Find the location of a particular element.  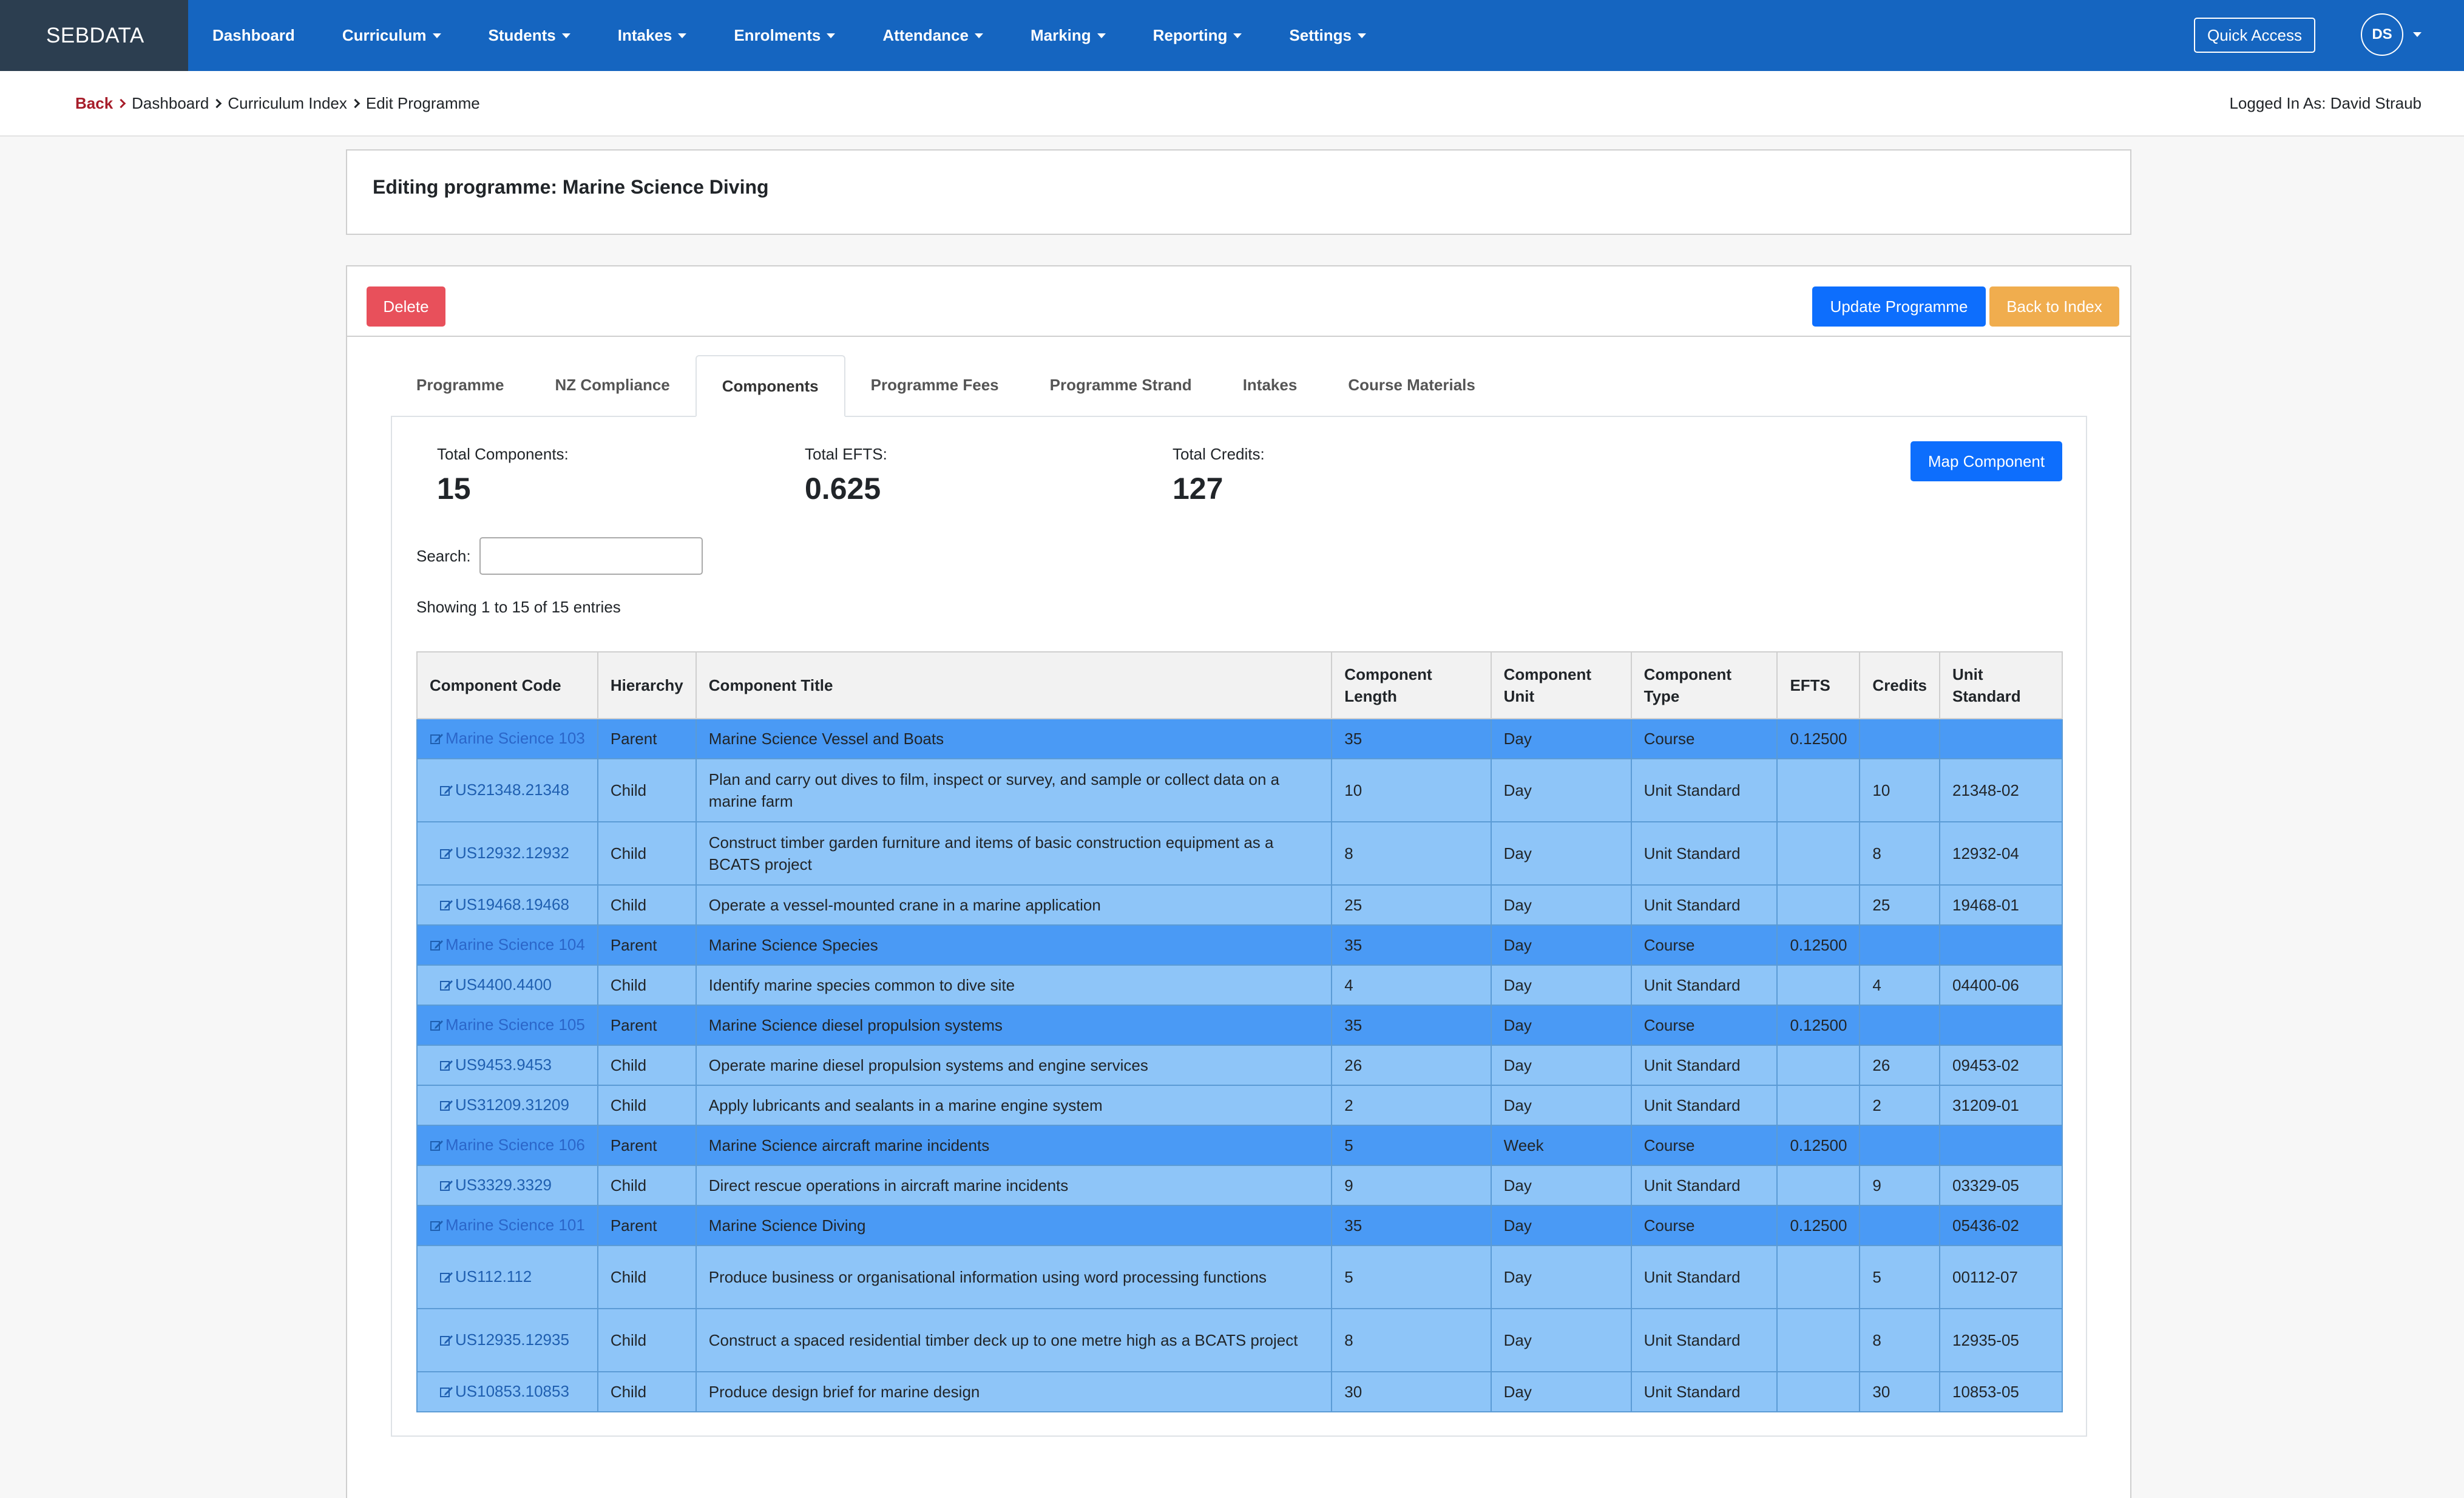

nav-item-curriculum: Curriculum is located at coordinates (391, 35).